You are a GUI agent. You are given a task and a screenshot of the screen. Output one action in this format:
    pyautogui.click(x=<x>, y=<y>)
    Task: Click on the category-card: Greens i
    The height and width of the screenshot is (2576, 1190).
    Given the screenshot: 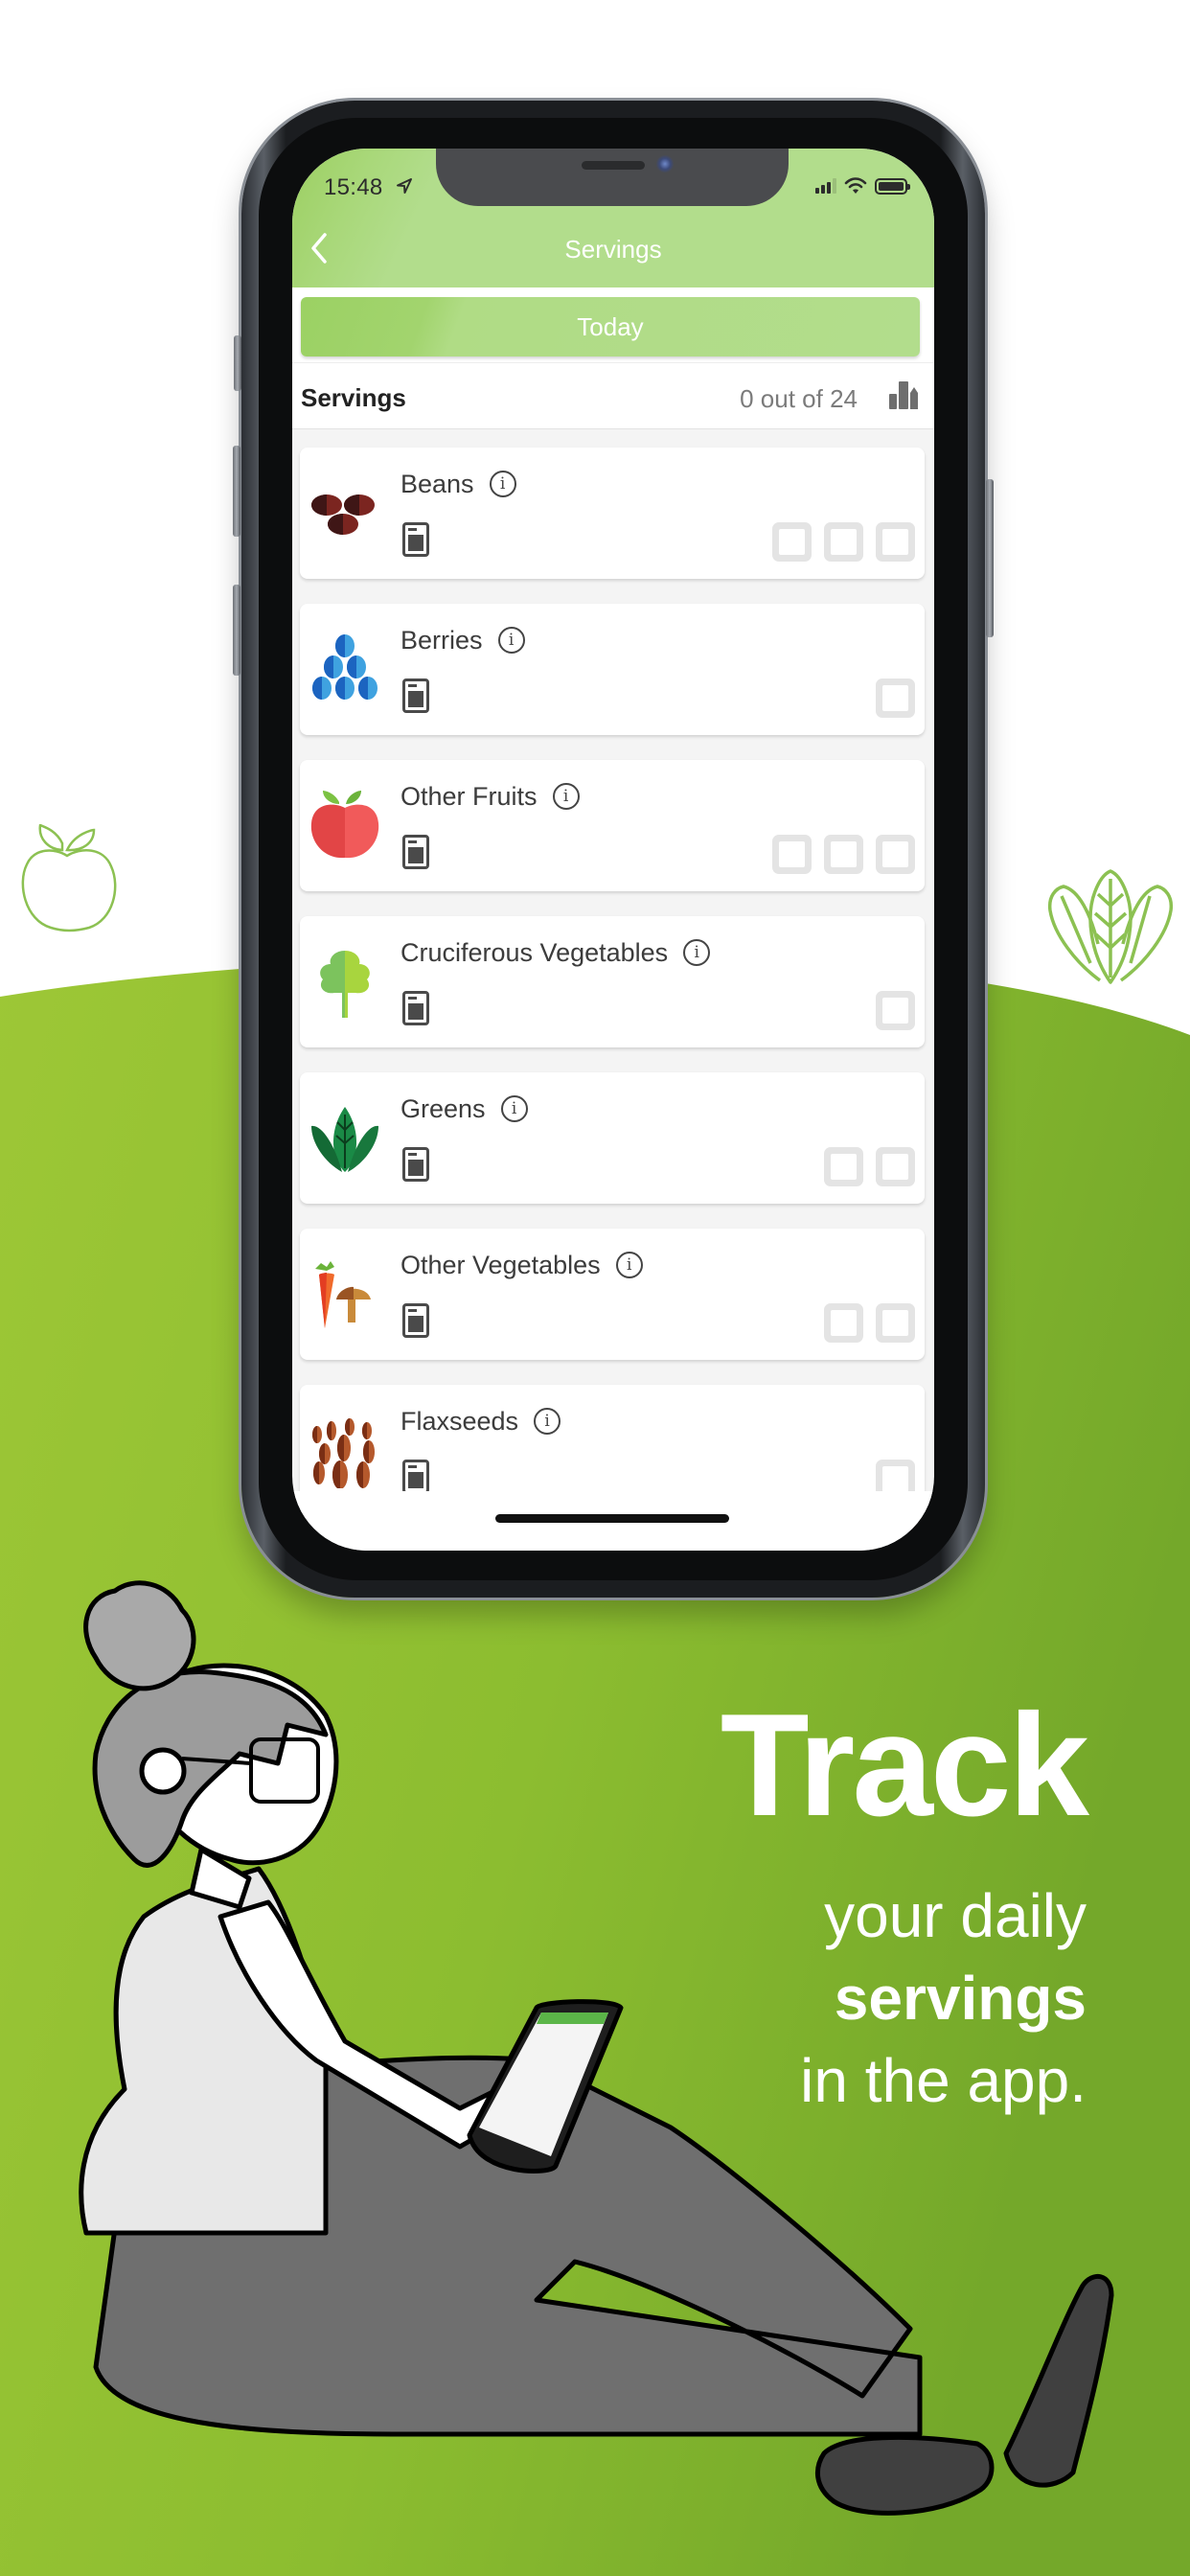 What is the action you would take?
    pyautogui.click(x=612, y=1138)
    